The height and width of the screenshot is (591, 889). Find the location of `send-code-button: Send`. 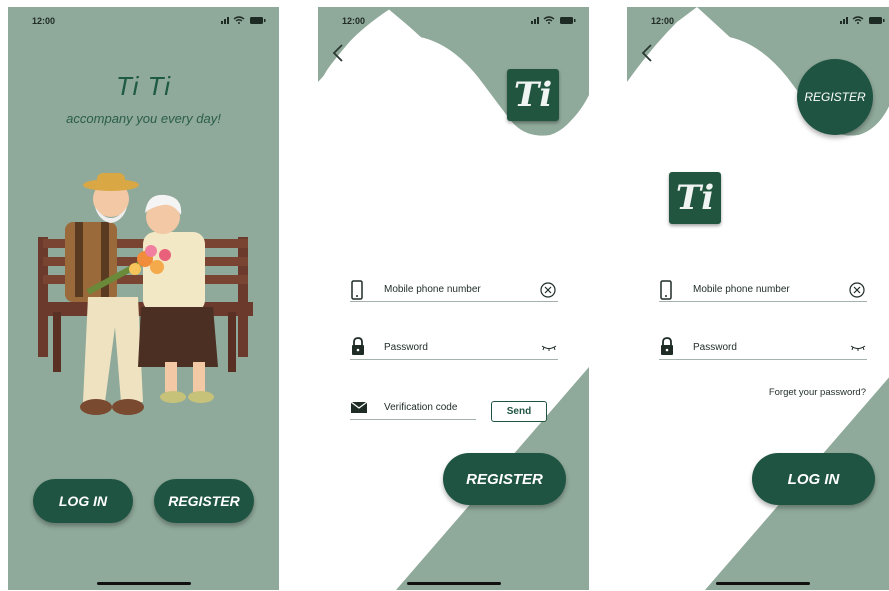

send-code-button: Send is located at coordinates (519, 411).